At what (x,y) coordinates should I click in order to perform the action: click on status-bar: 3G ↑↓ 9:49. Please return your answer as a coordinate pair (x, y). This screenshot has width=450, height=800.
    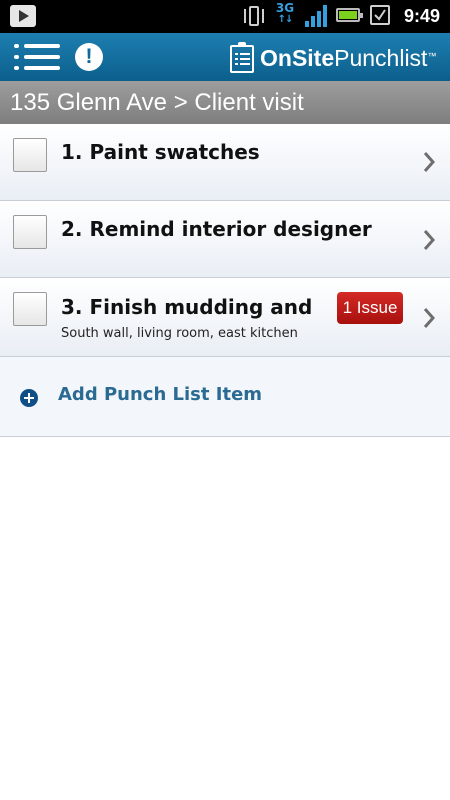
    Looking at the image, I should click on (225, 16).